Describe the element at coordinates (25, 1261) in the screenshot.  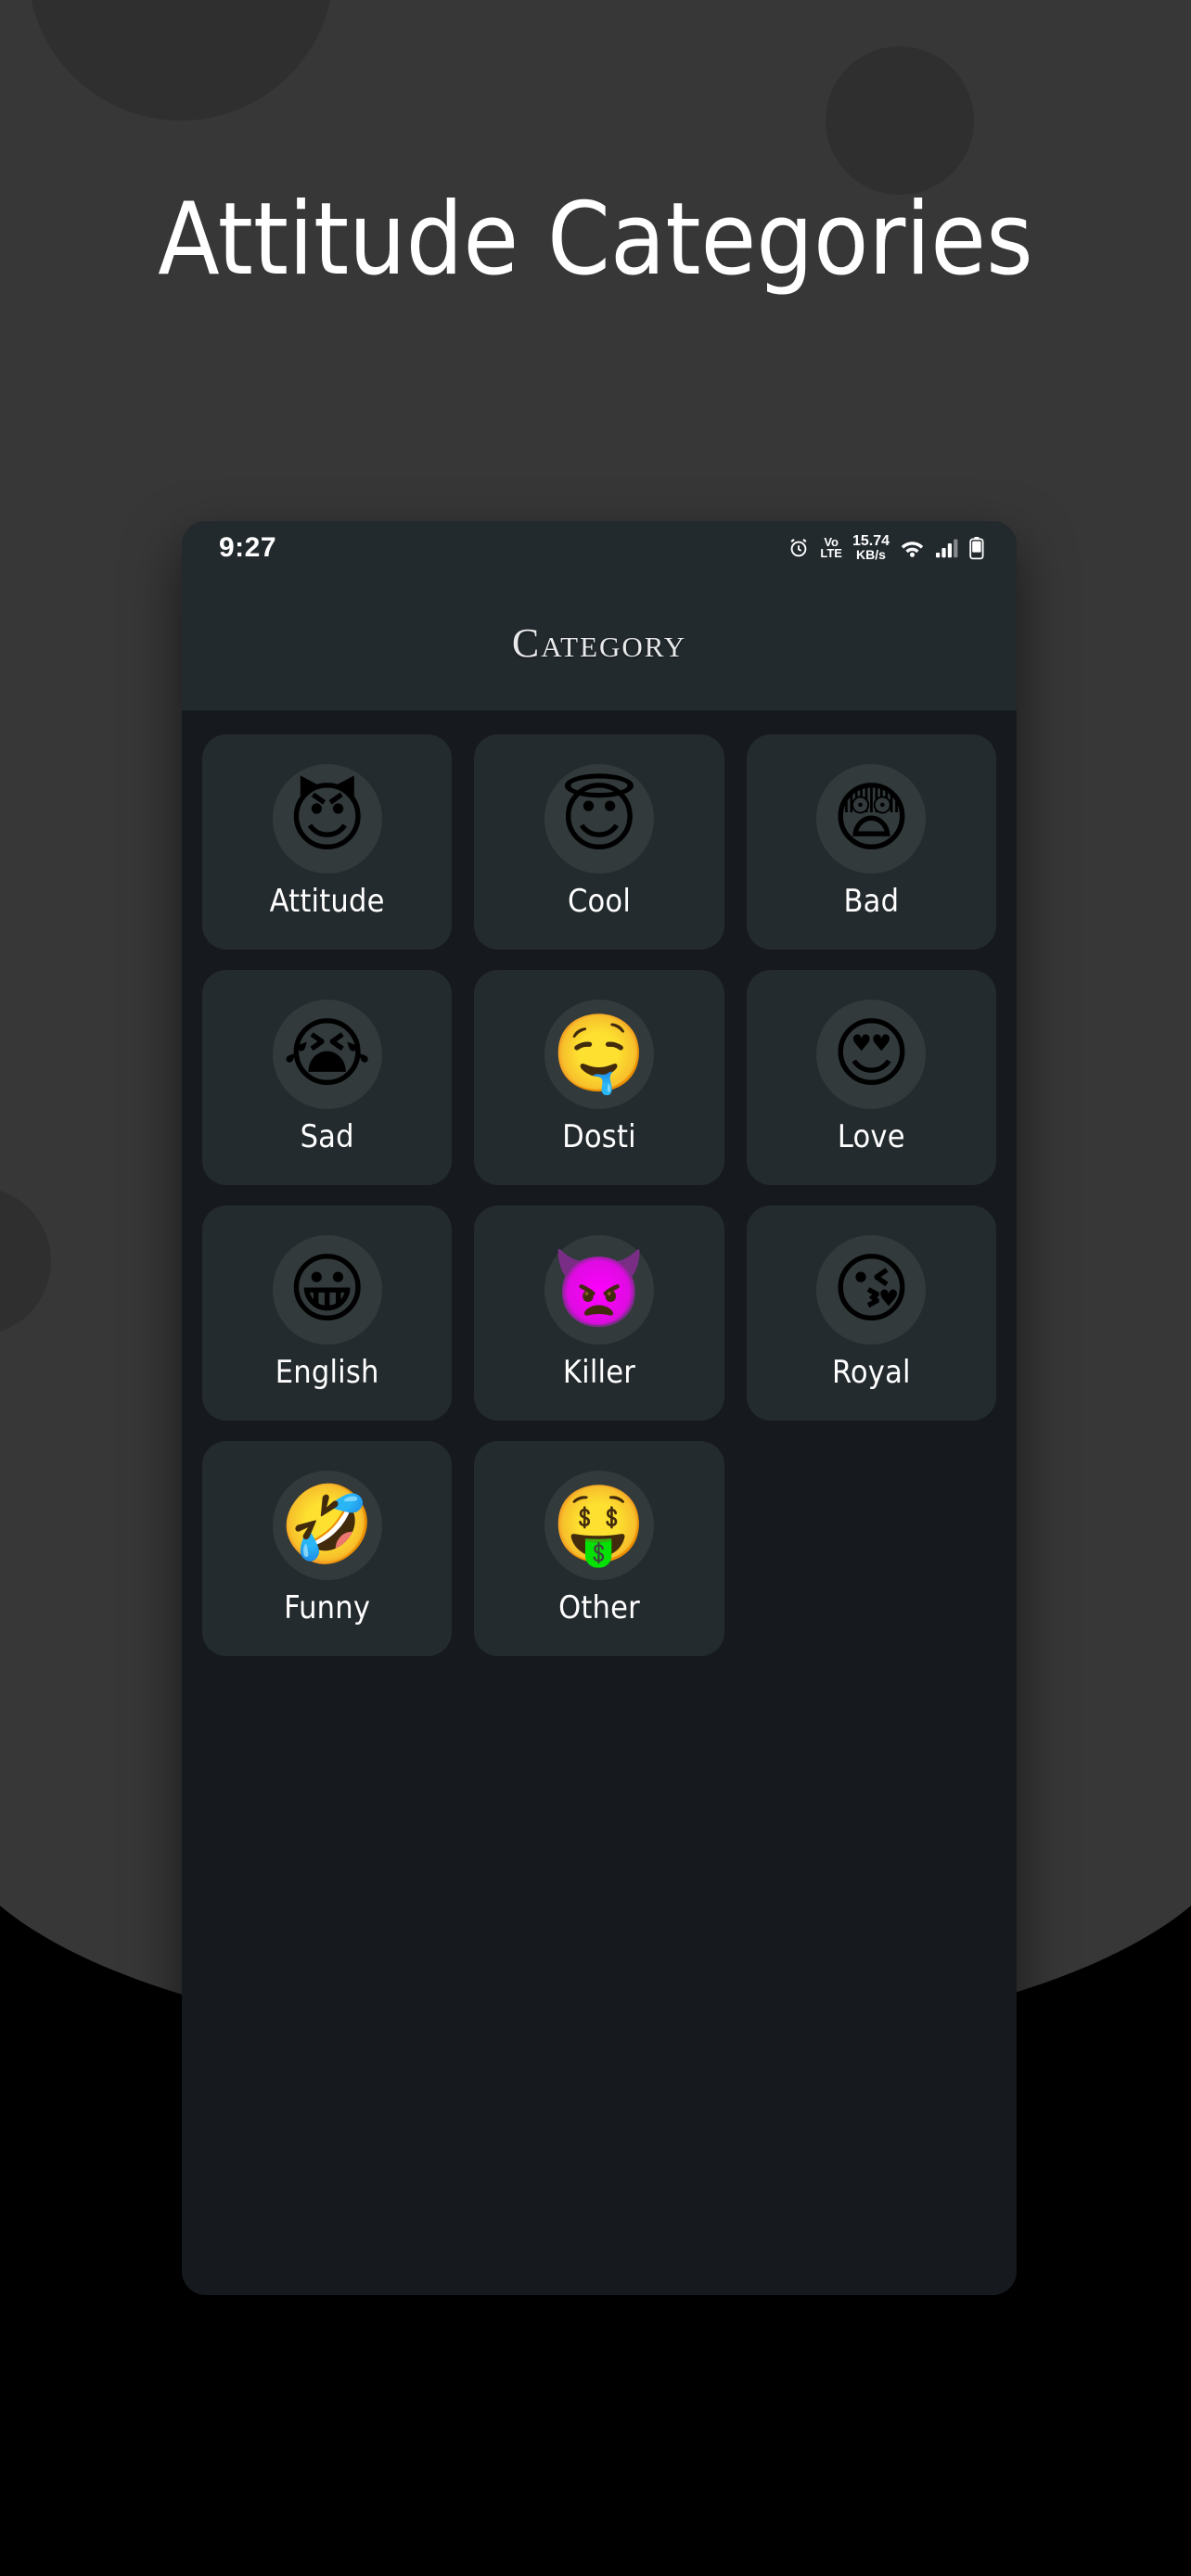
I see `decorative-circle-left` at that location.